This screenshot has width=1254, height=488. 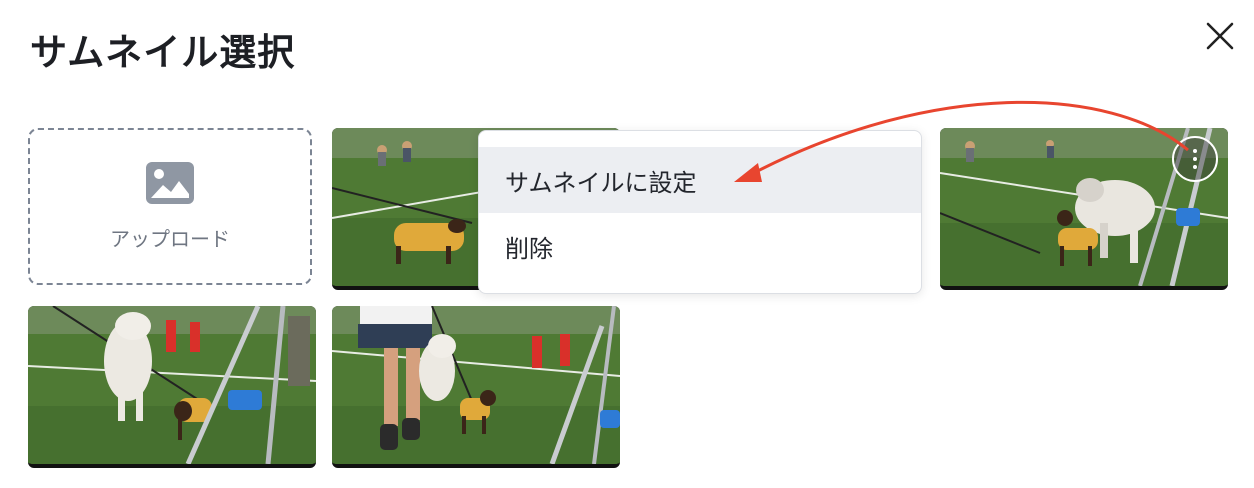 I want to click on image-icon, so click(x=170, y=185).